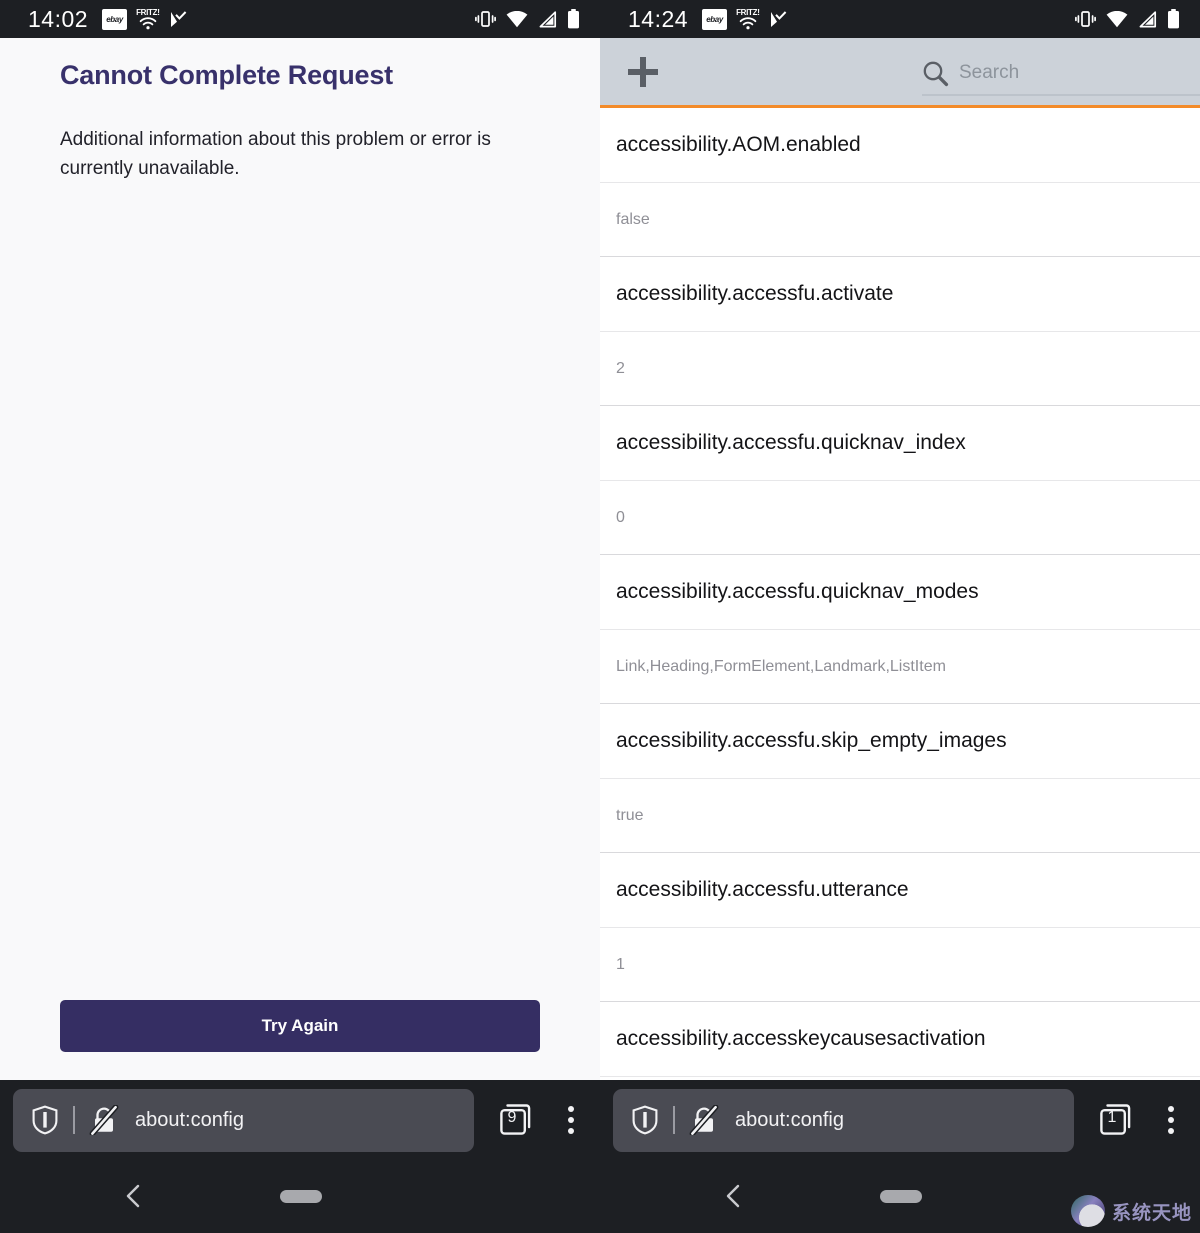 This screenshot has width=1200, height=1233. I want to click on preference-name-row: accessibility.accessfu.activate, so click(900, 294).